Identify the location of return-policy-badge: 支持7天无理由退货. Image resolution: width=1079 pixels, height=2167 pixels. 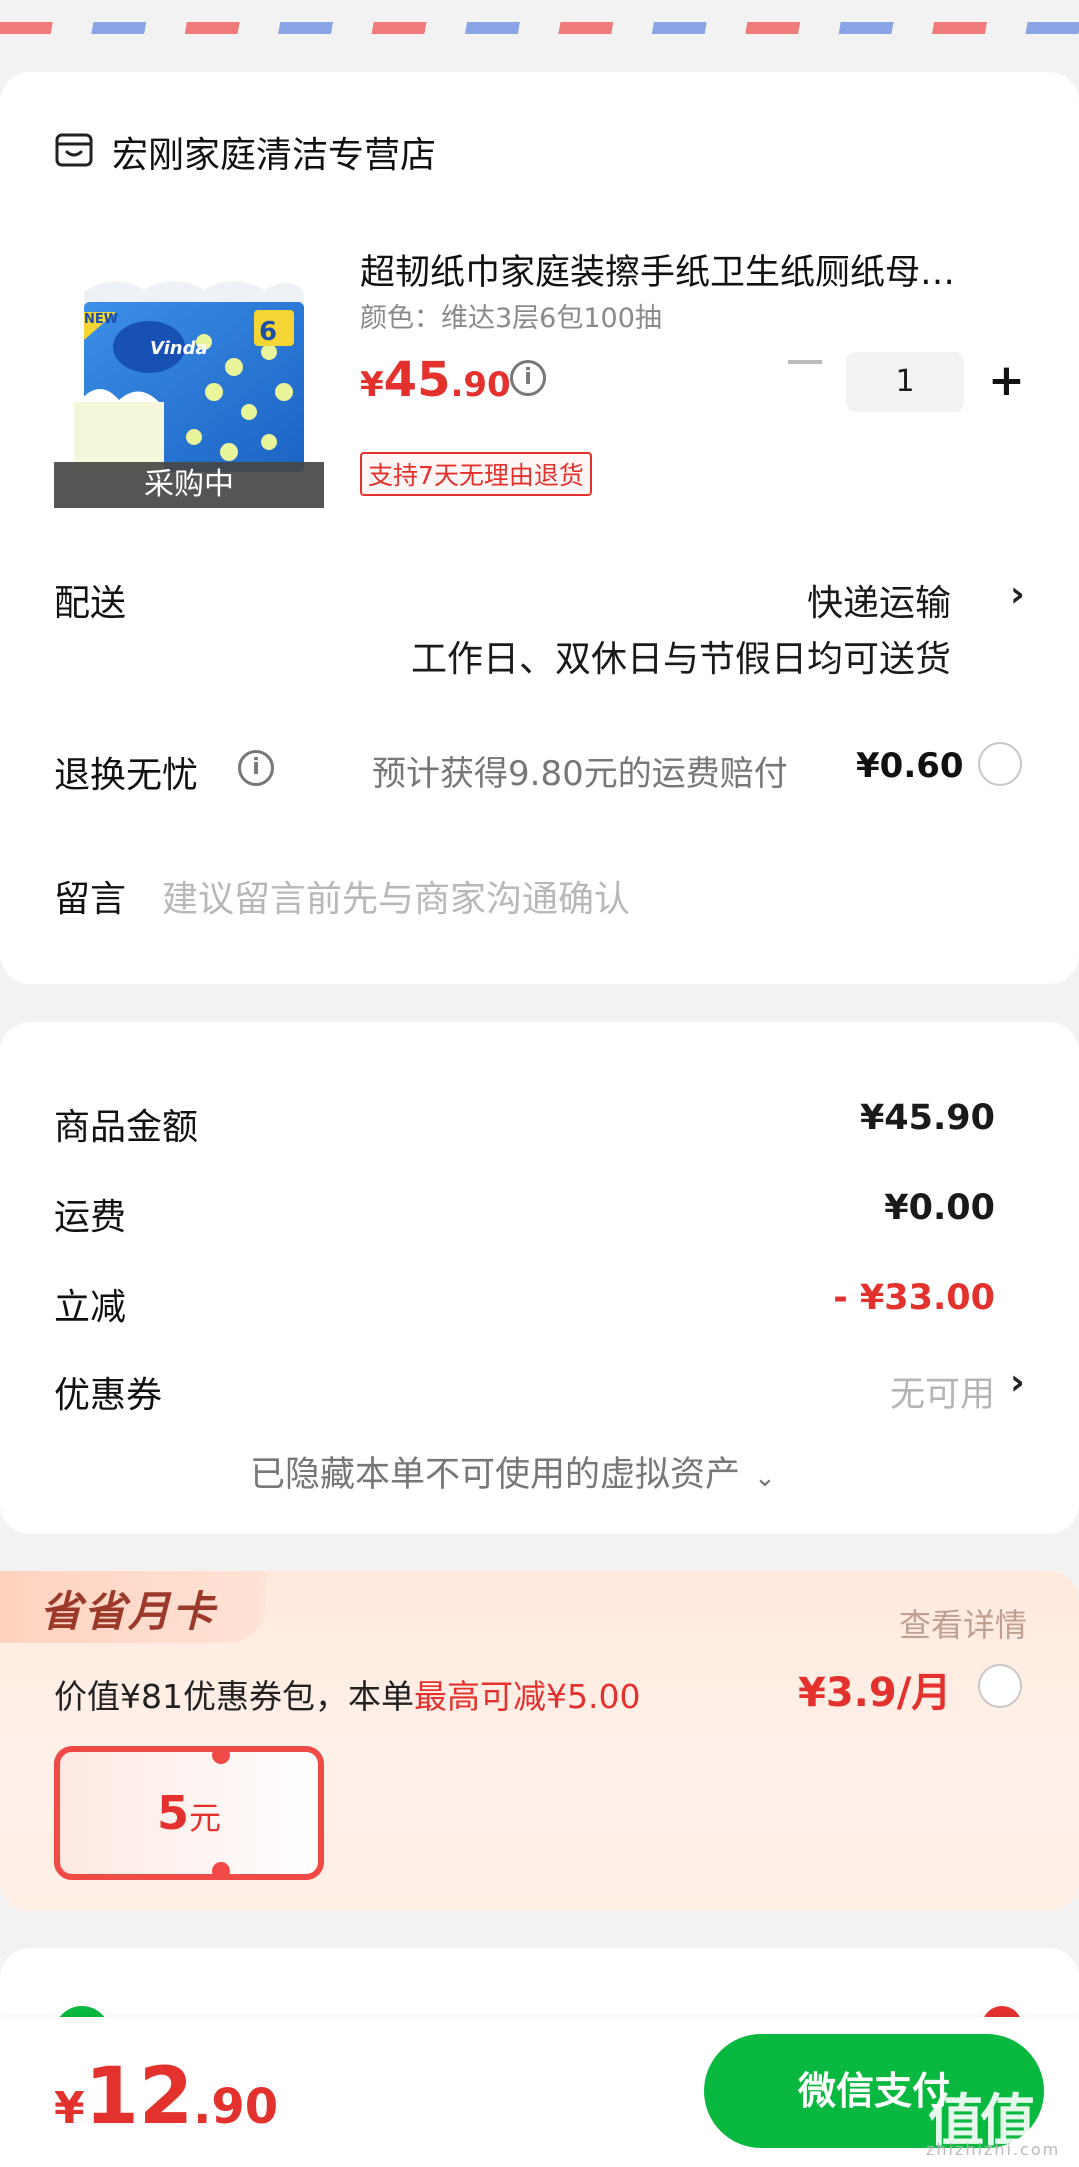
(476, 474).